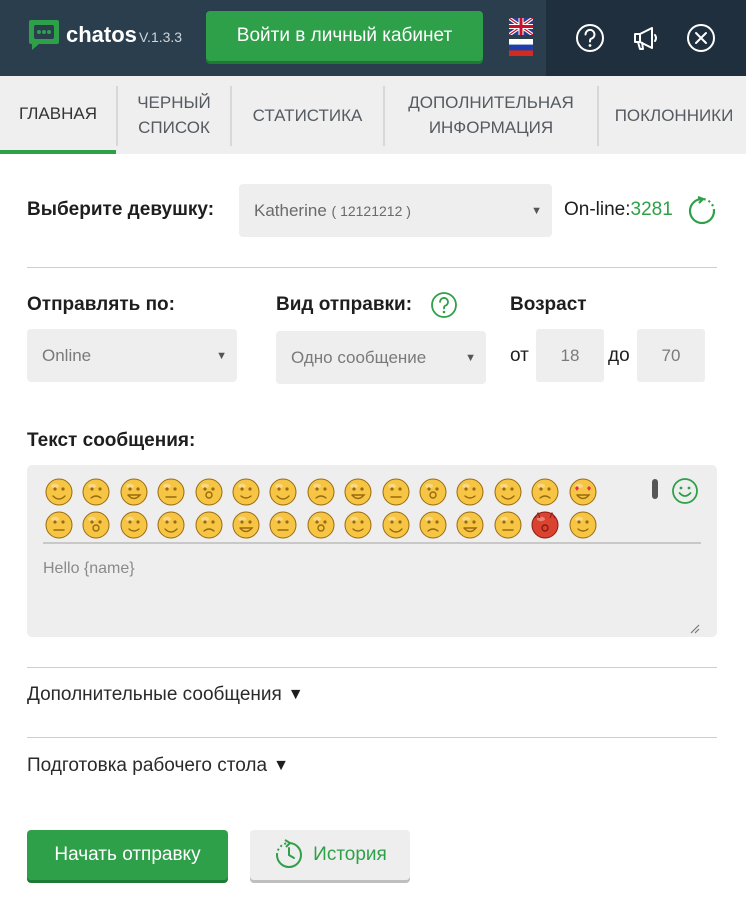 The image size is (746, 898). I want to click on desktop-prep-toggle: Подготовка рабочего стола ▼, so click(158, 766).